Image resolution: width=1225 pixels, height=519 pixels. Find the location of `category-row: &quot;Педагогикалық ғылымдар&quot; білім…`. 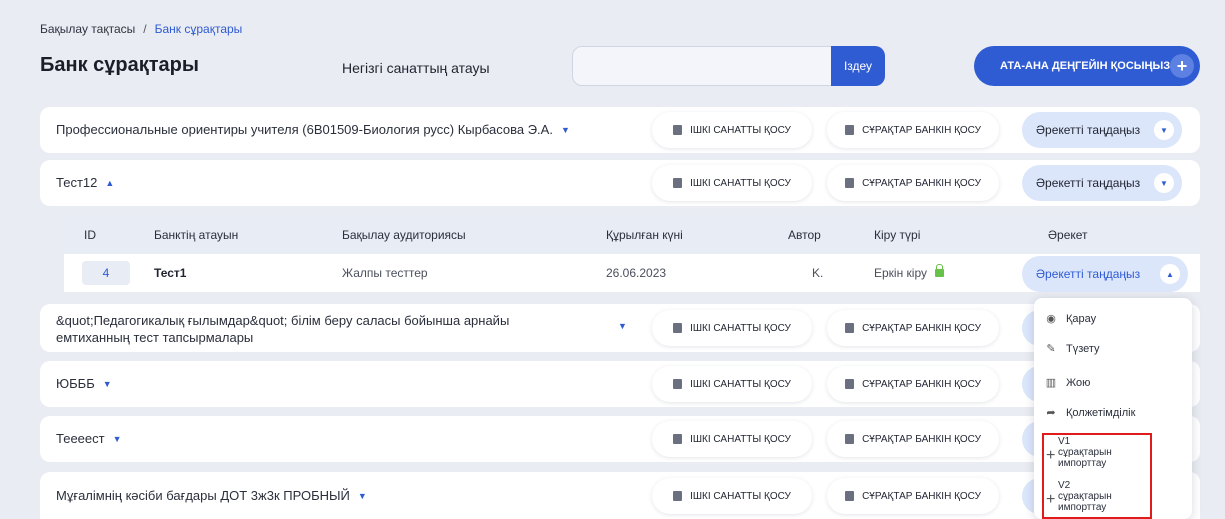

category-row: &quot;Педагогикалық ғылымдар&quot; білім… is located at coordinates (620, 328).